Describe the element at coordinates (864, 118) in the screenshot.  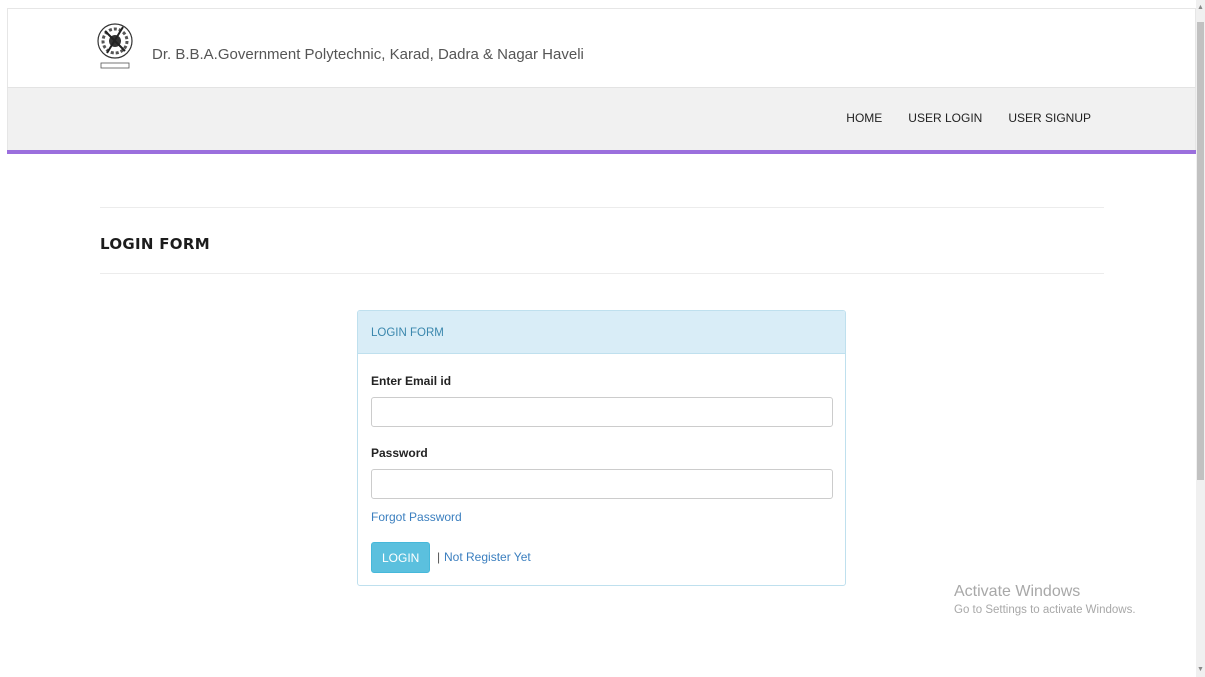
I see `nav-home: HOME` at that location.